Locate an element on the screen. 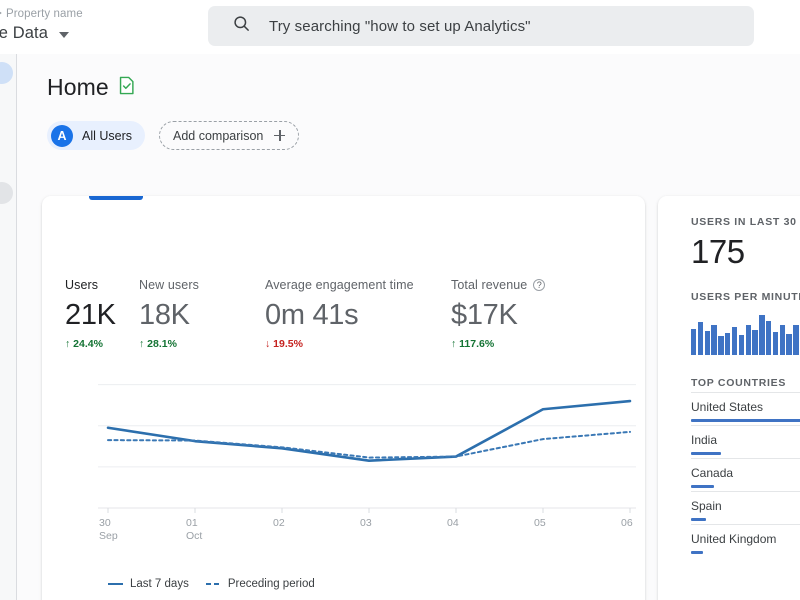 The width and height of the screenshot is (800, 600). page-title: Home is located at coordinates (78, 87).